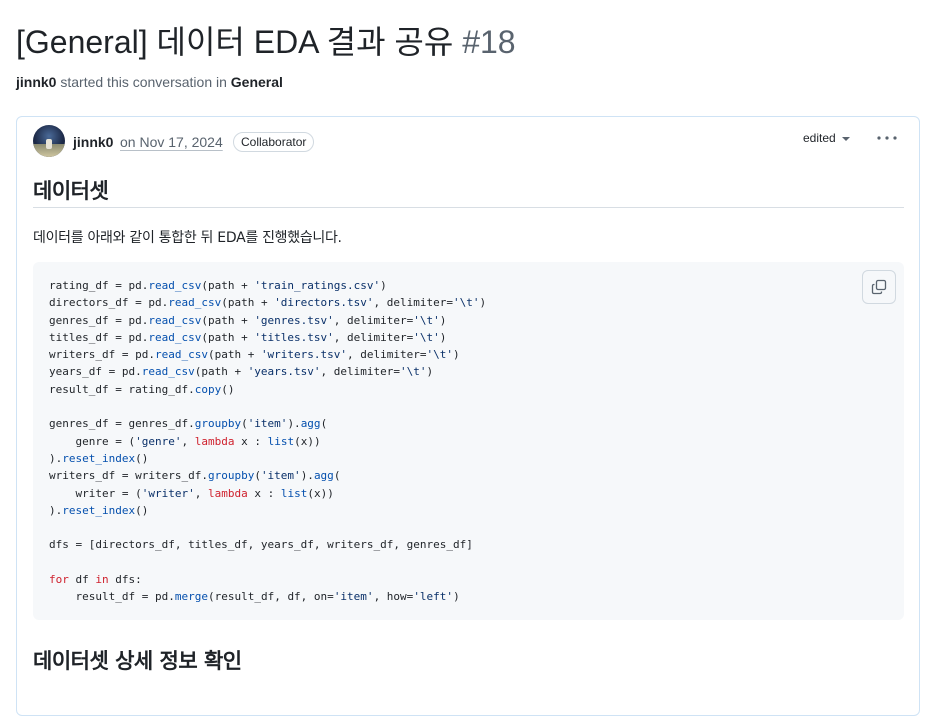  I want to click on byline-category-link: General, so click(257, 82).